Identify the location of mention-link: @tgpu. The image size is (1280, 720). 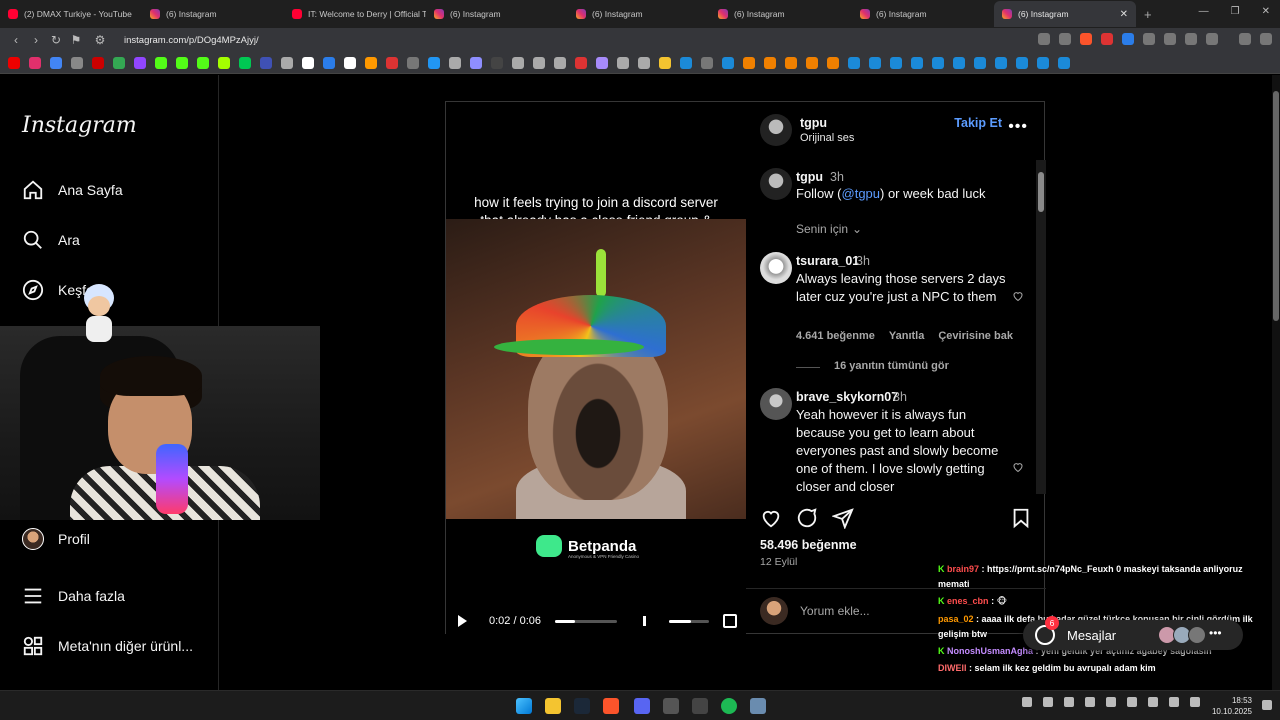
(861, 193).